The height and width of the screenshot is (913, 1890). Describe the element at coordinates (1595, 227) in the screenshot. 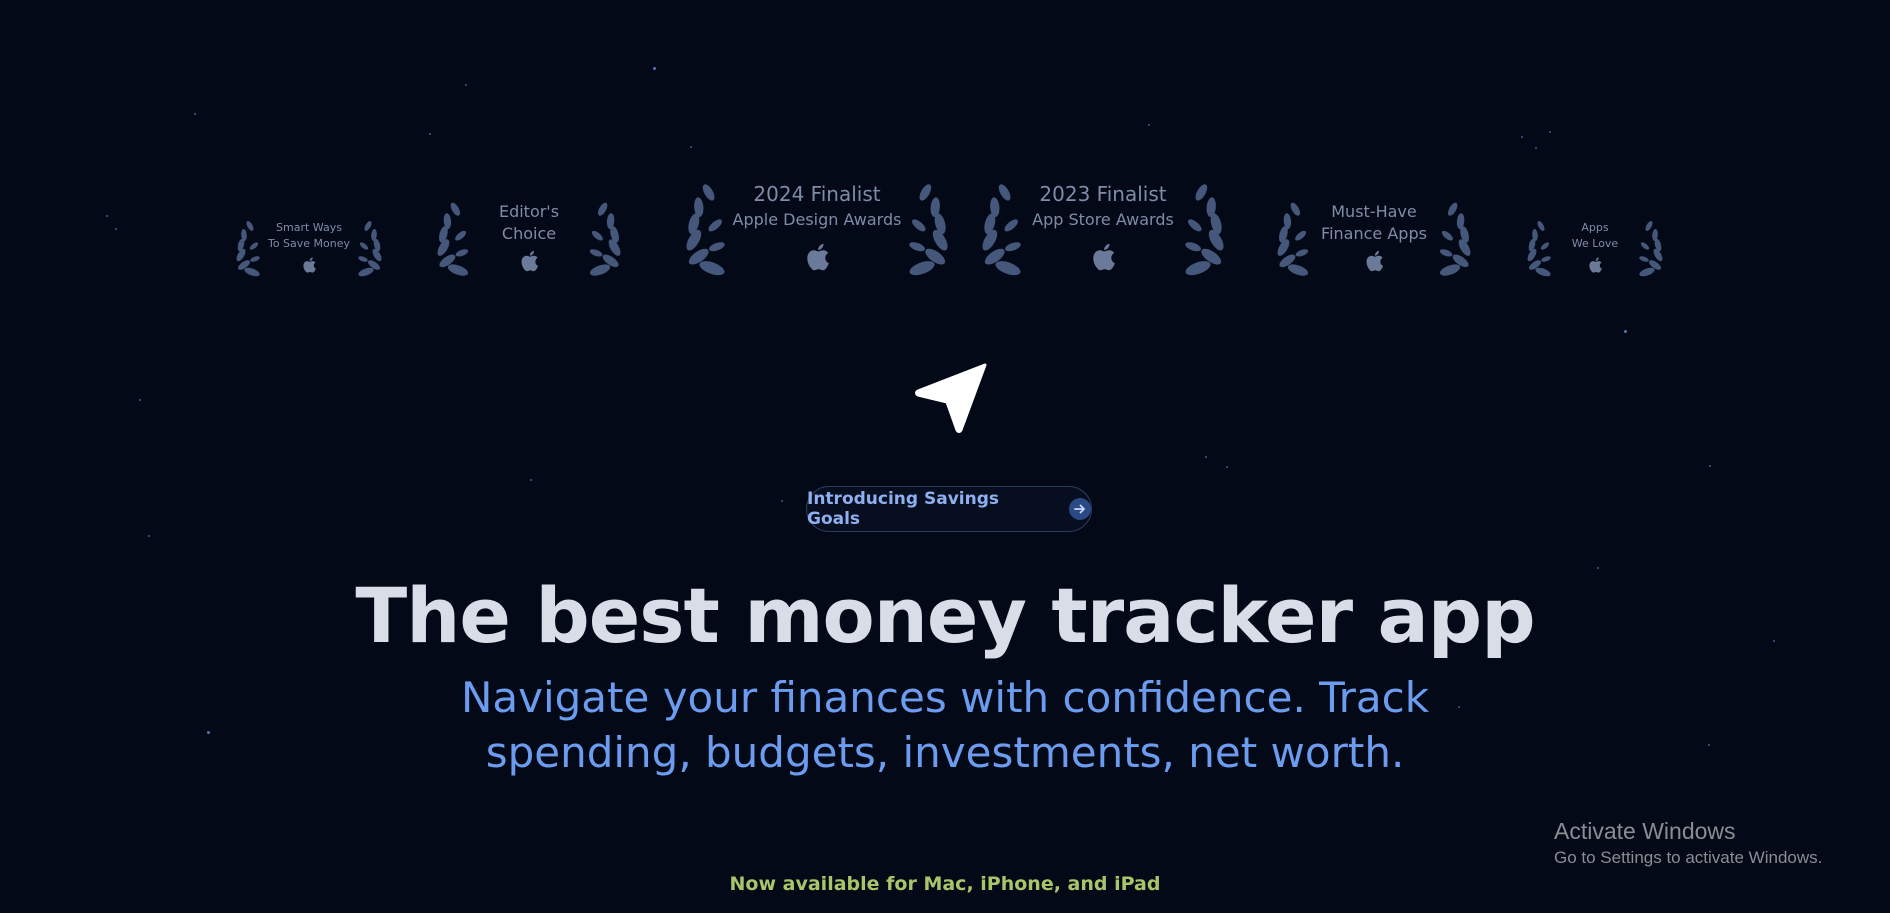

I see `award-title: Apps` at that location.